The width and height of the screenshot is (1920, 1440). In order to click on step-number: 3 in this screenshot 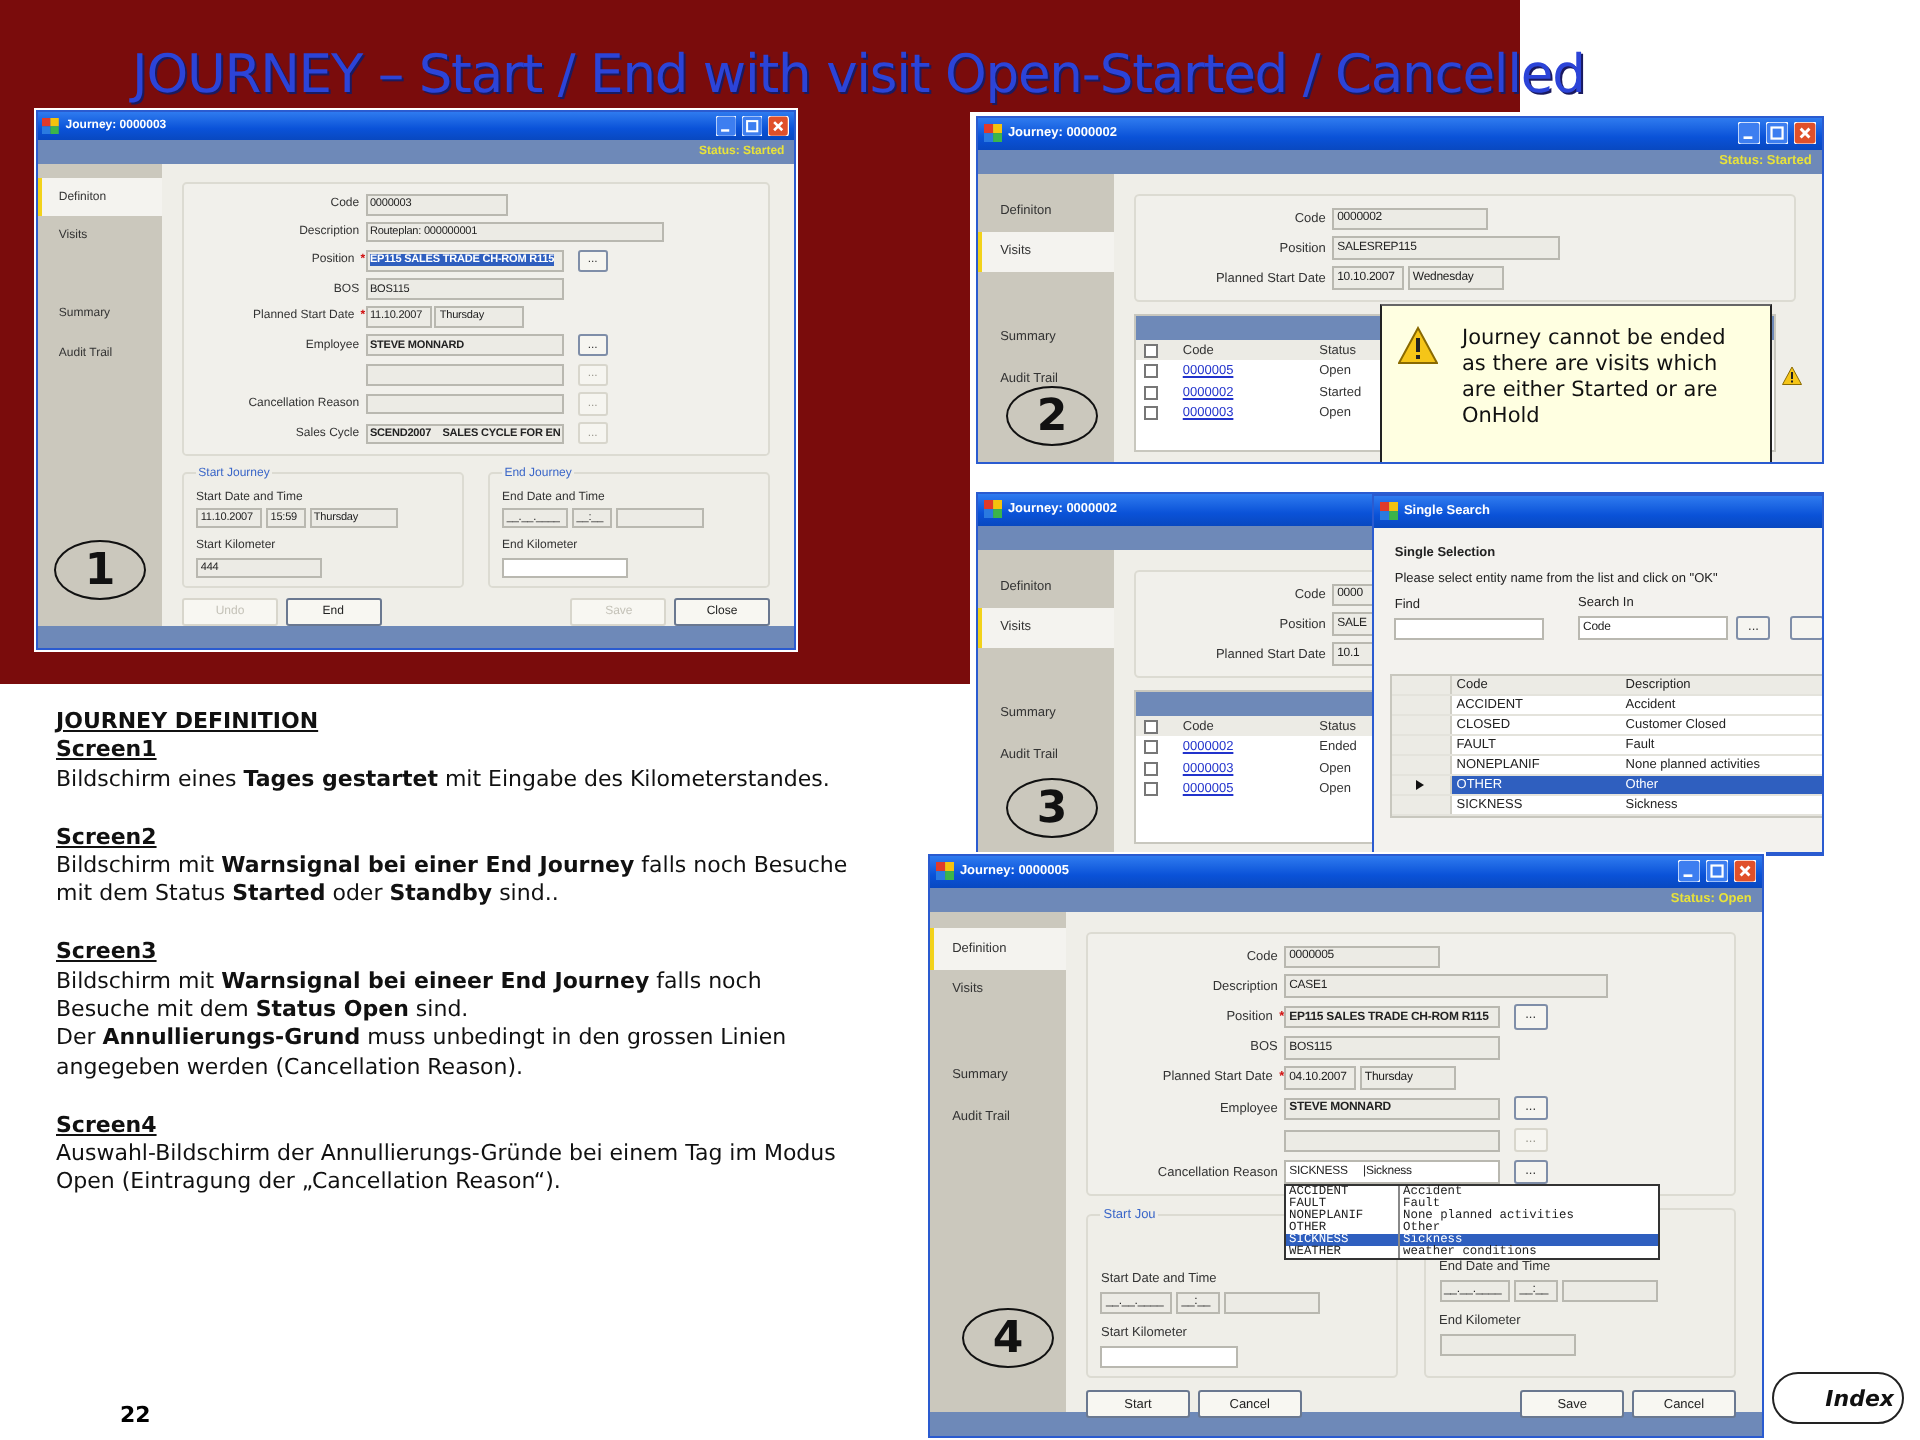, I will do `click(1052, 808)`.